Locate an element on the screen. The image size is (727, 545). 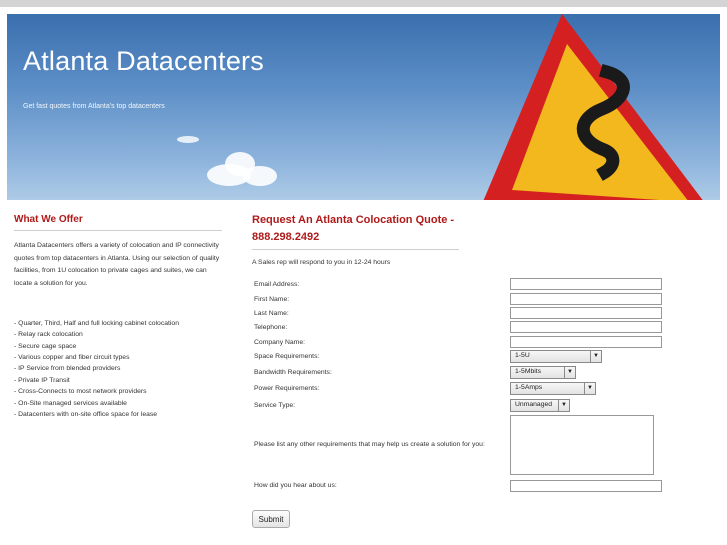
email-label: Email Address: is located at coordinates (277, 284).